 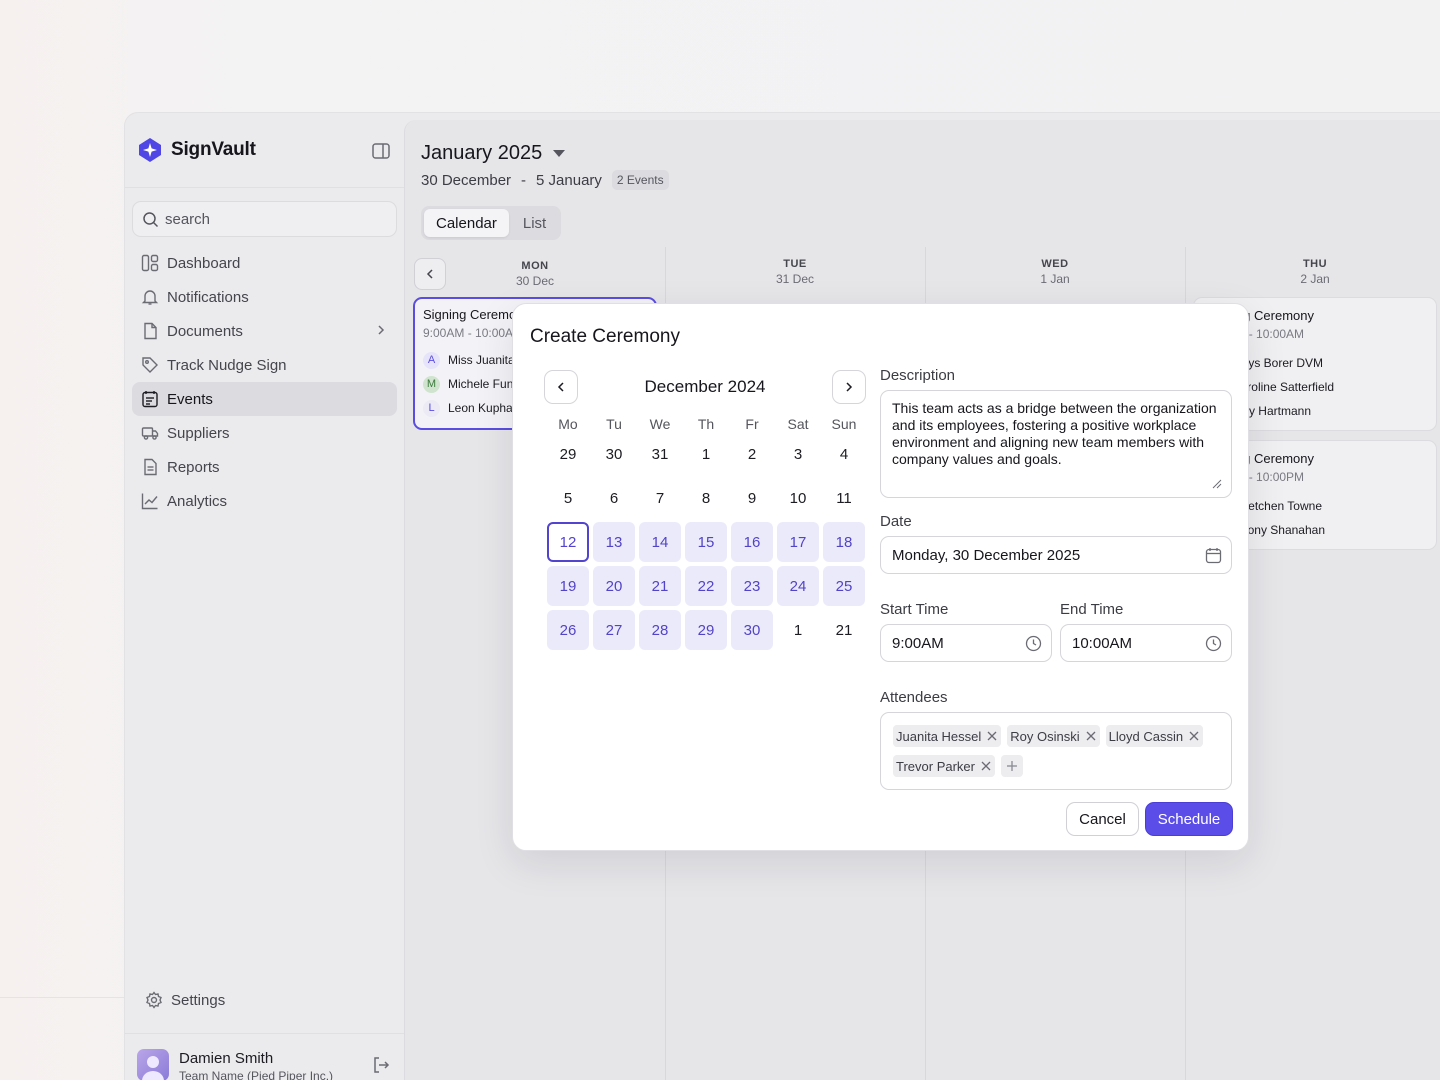 What do you see at coordinates (561, 387) in the screenshot?
I see `previous-month-button` at bounding box center [561, 387].